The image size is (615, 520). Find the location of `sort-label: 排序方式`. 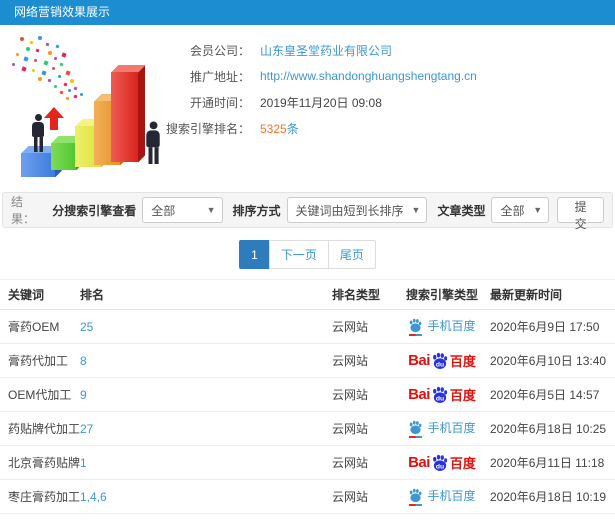

sort-label: 排序方式 is located at coordinates (256, 210).